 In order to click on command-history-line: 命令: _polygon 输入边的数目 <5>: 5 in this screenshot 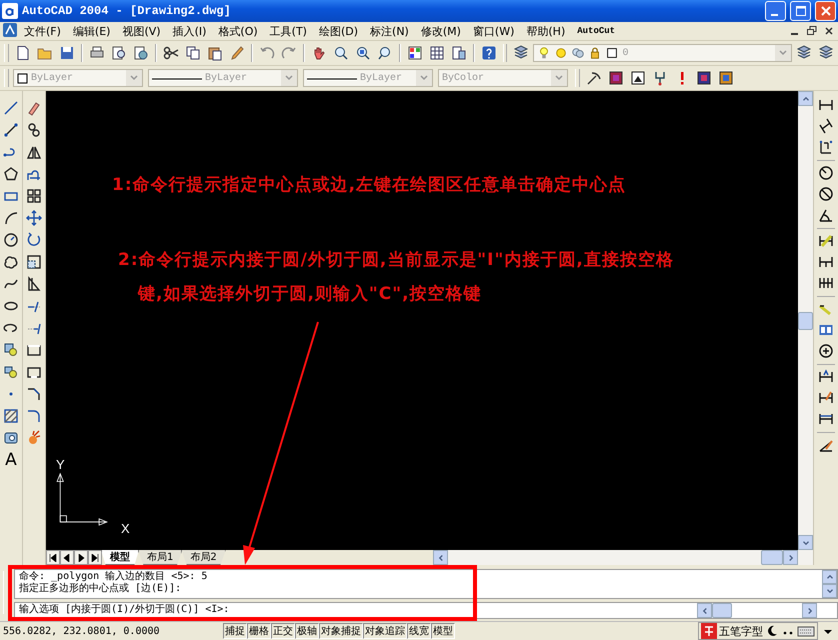, I will do `click(113, 576)`.